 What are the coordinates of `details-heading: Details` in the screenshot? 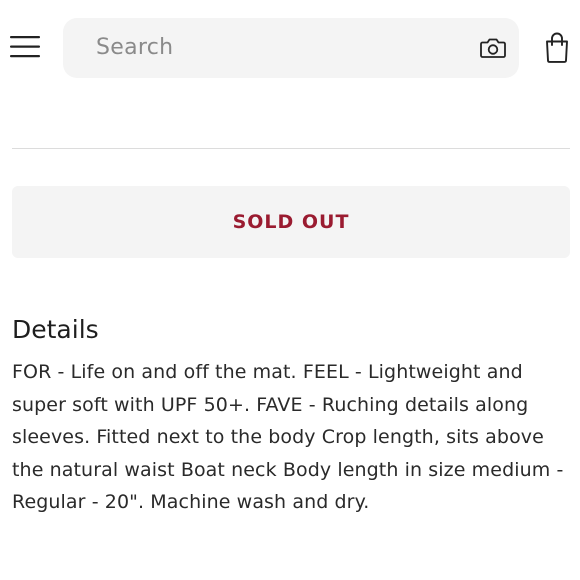 It's located at (55, 329).